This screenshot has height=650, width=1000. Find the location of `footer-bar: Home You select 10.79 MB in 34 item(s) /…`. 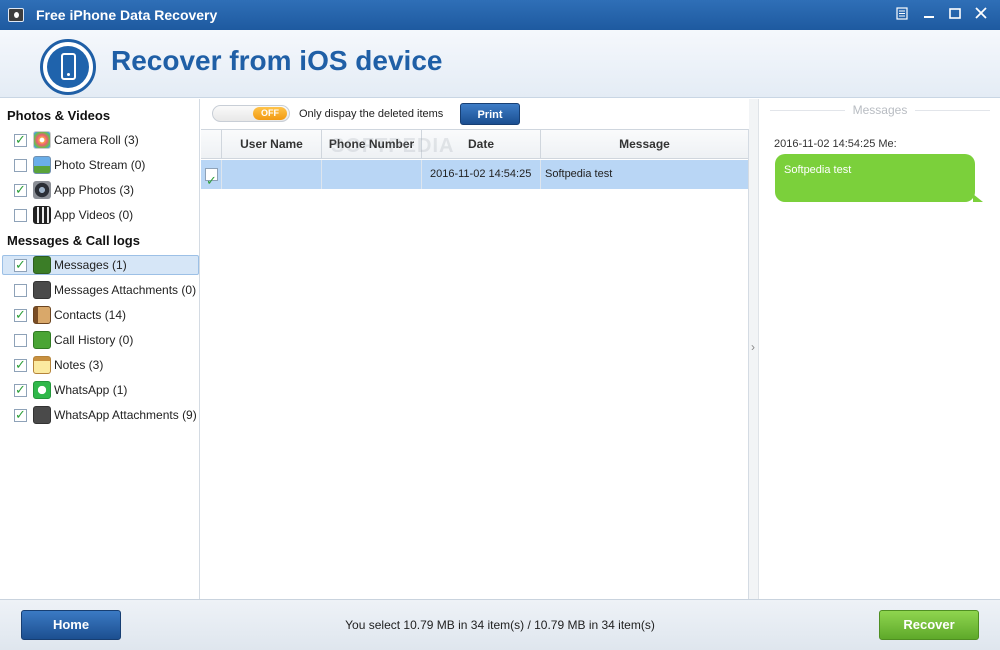

footer-bar: Home You select 10.79 MB in 34 item(s) /… is located at coordinates (500, 624).